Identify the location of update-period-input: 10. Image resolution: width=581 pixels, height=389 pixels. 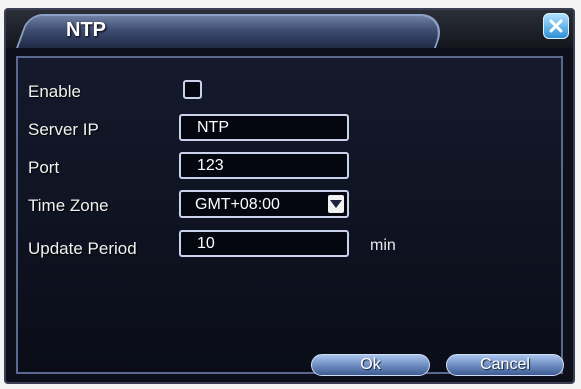
(264, 243).